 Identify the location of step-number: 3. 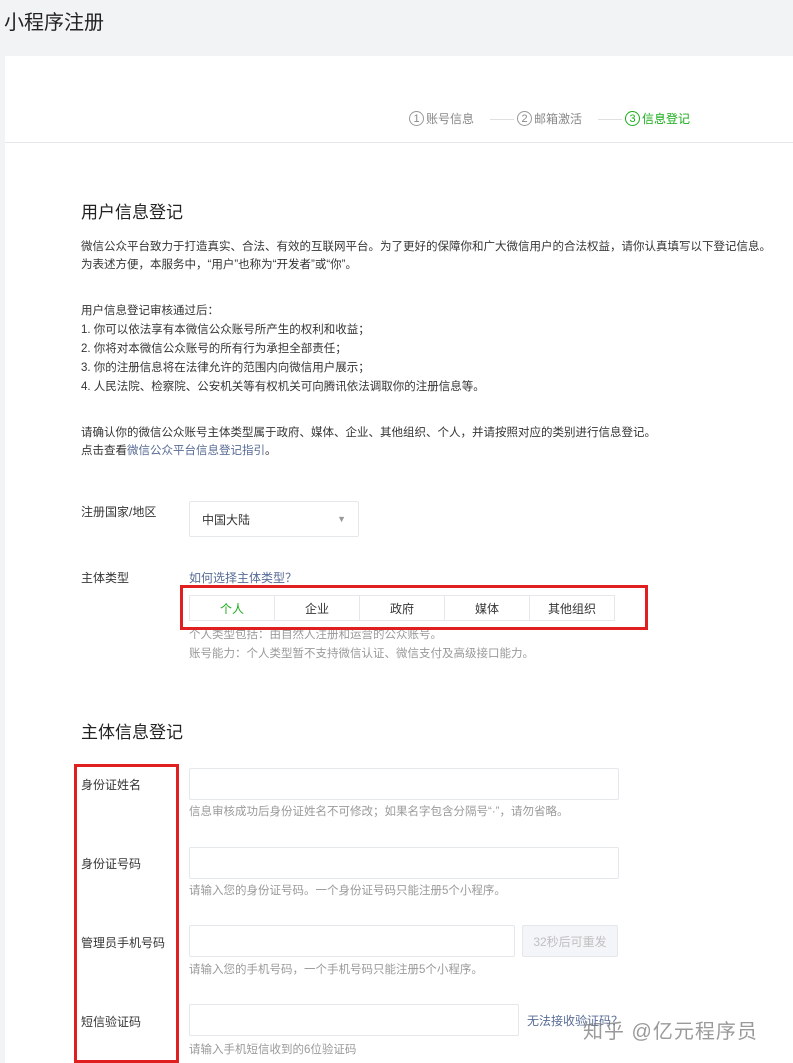
(632, 118).